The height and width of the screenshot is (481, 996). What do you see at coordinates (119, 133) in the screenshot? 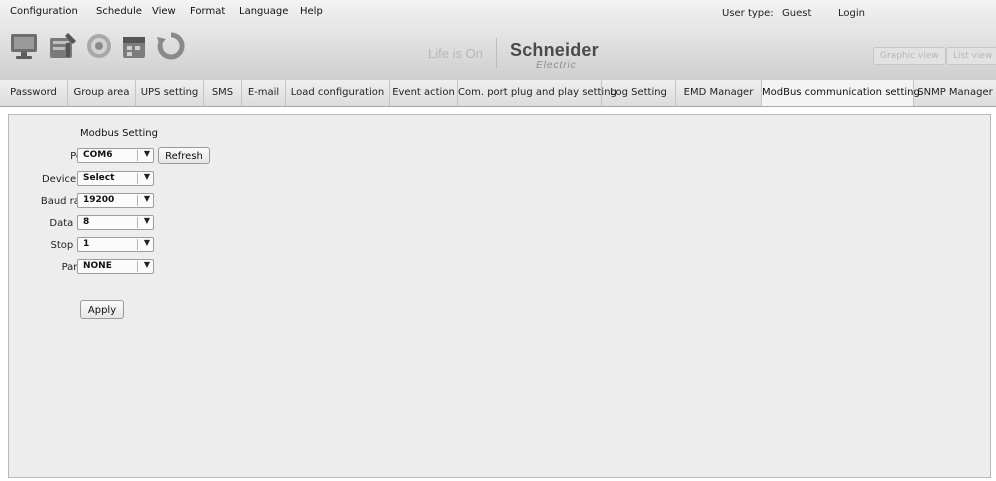
I see `section-title: Modbus Setting` at bounding box center [119, 133].